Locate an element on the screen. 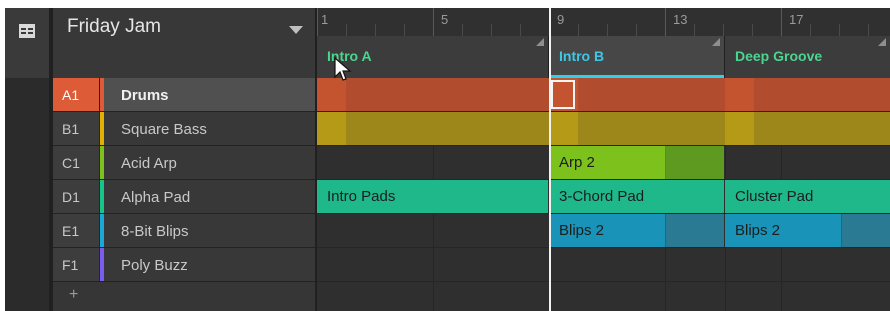  pattern-clip-drums is located at coordinates (603, 94).